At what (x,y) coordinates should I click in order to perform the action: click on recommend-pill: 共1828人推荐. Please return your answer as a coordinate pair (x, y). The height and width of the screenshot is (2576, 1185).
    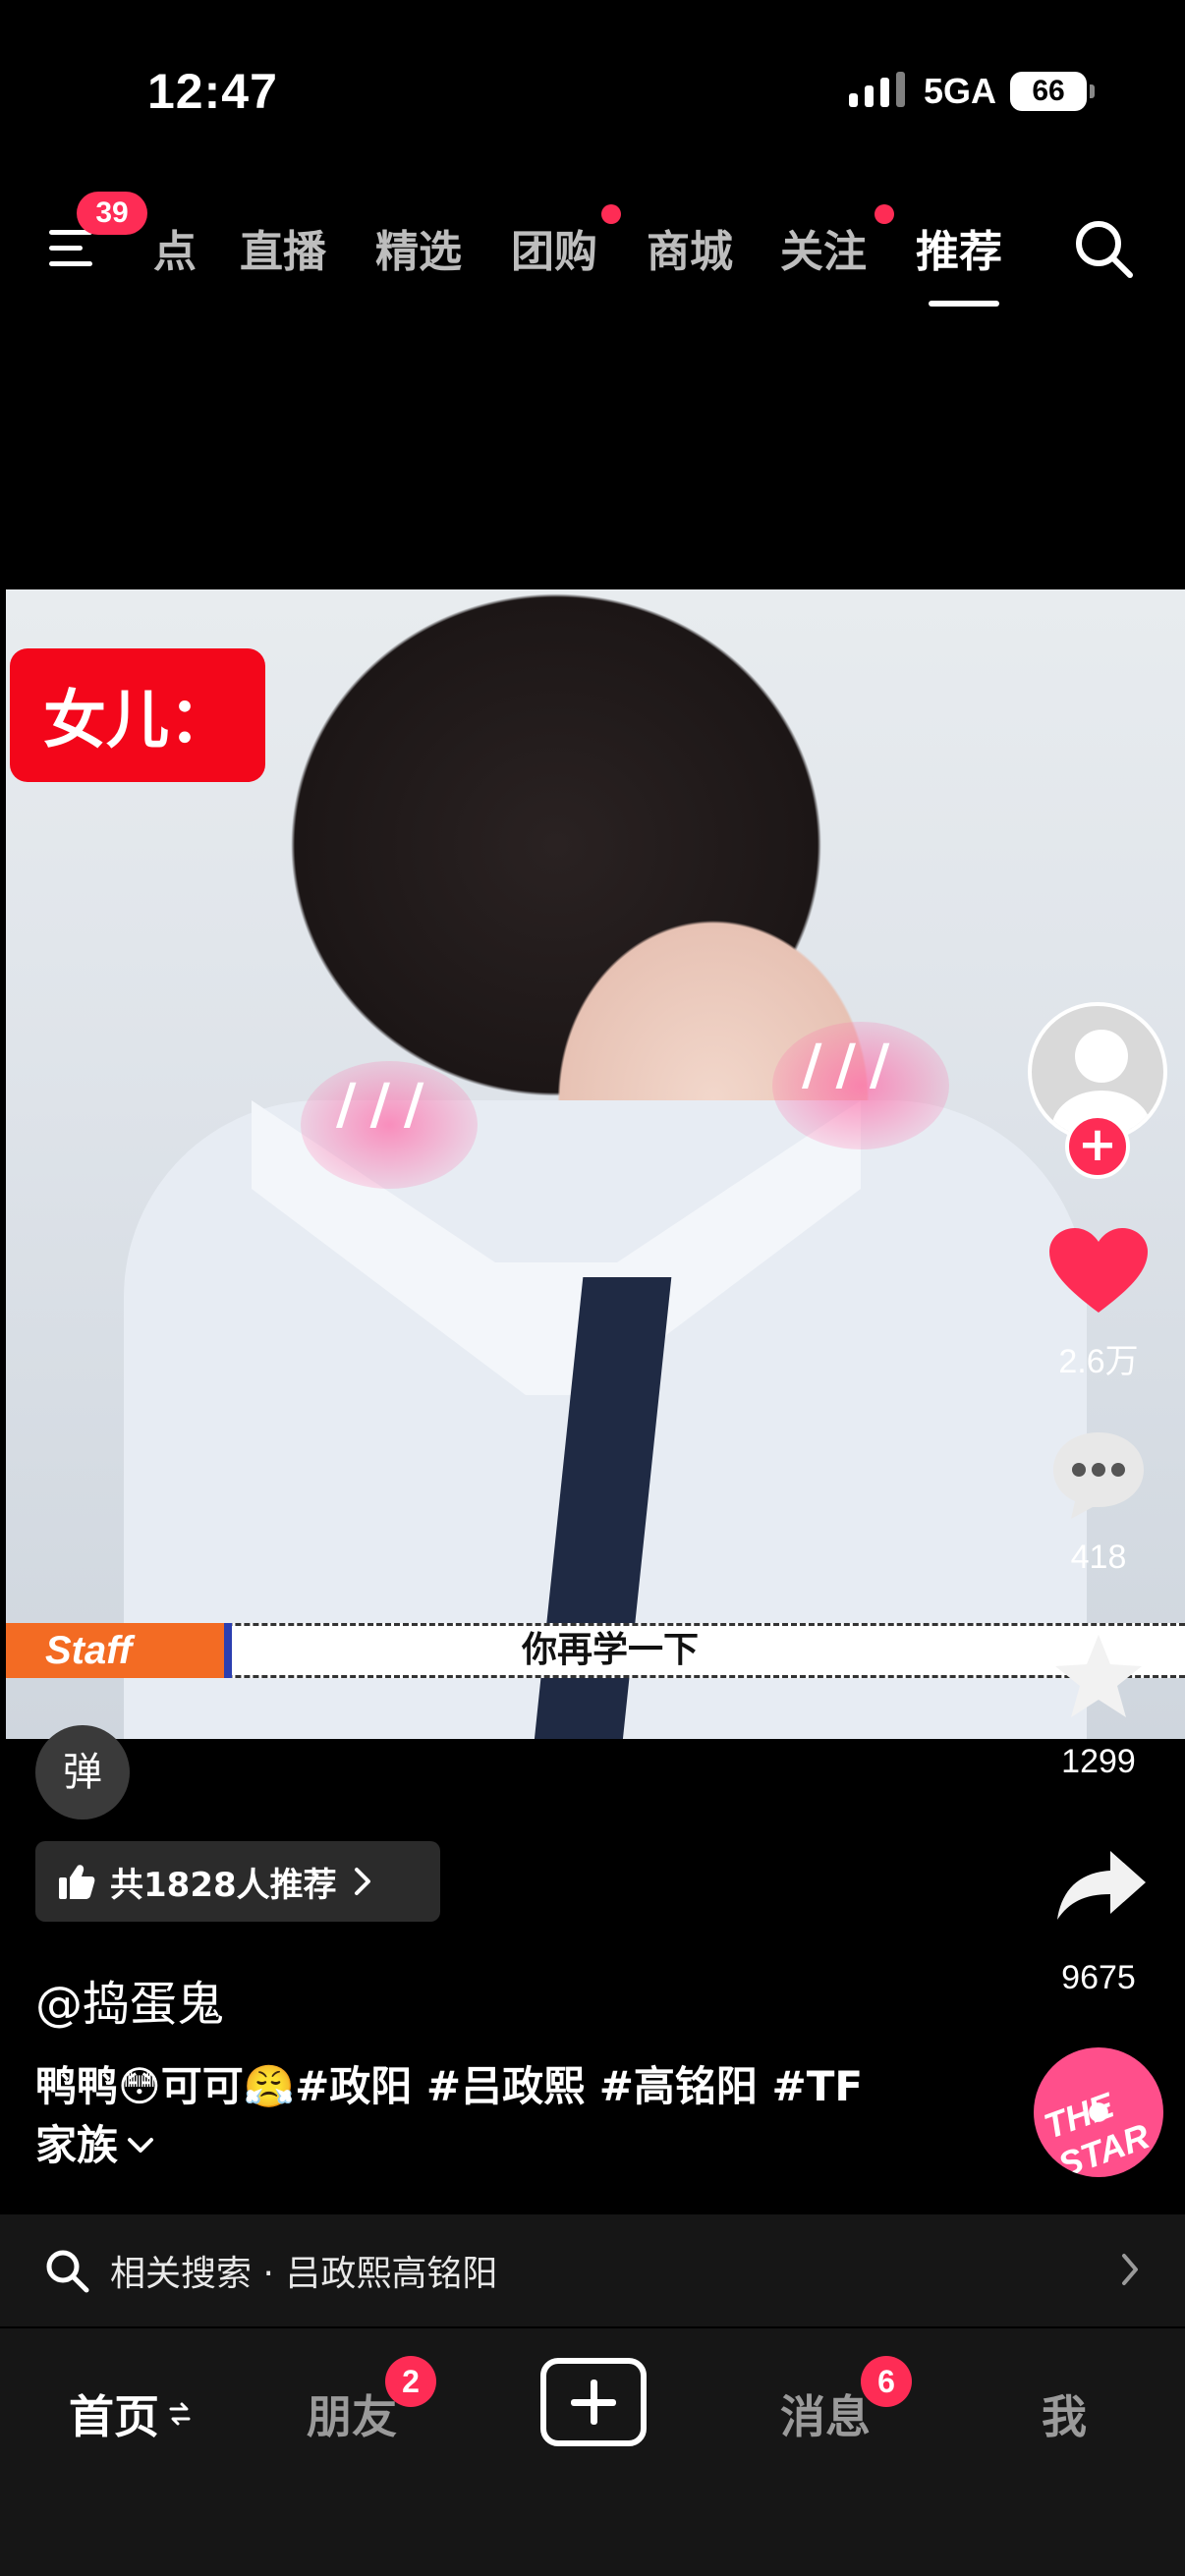
    Looking at the image, I should click on (238, 1881).